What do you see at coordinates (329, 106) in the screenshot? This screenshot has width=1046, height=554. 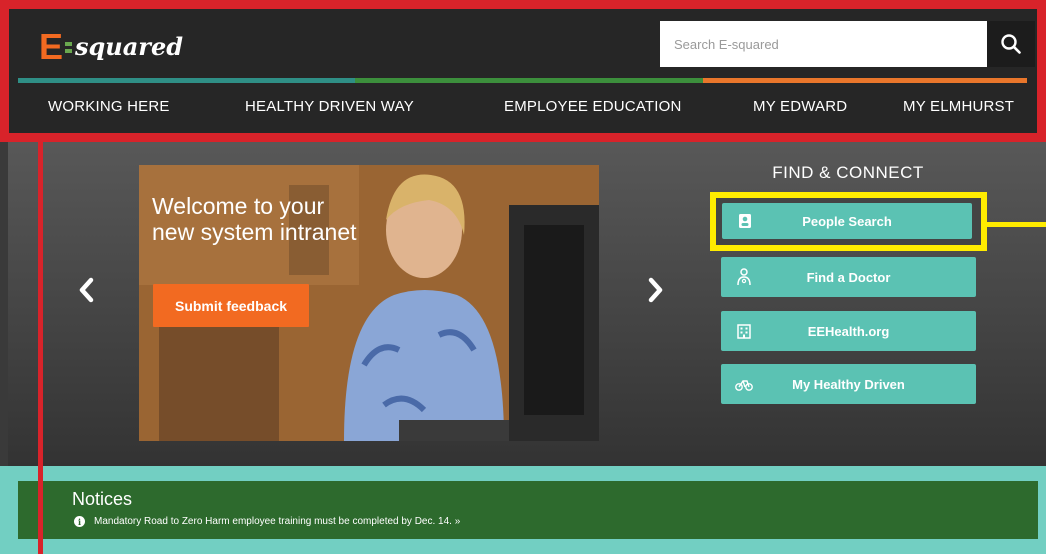 I see `nav-healthy-driven-way: HEALTHY DRIVEN WAY` at bounding box center [329, 106].